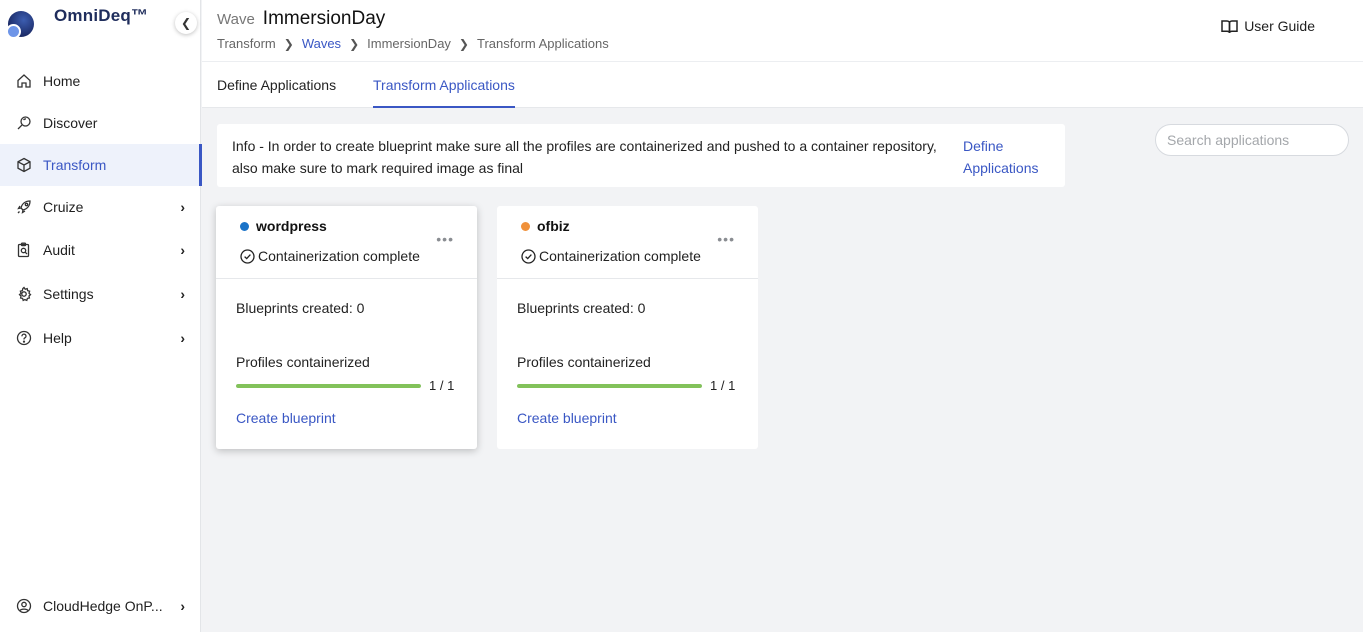 This screenshot has height=632, width=1363. What do you see at coordinates (321, 43) in the screenshot?
I see `breadcrumb-waves: Waves` at bounding box center [321, 43].